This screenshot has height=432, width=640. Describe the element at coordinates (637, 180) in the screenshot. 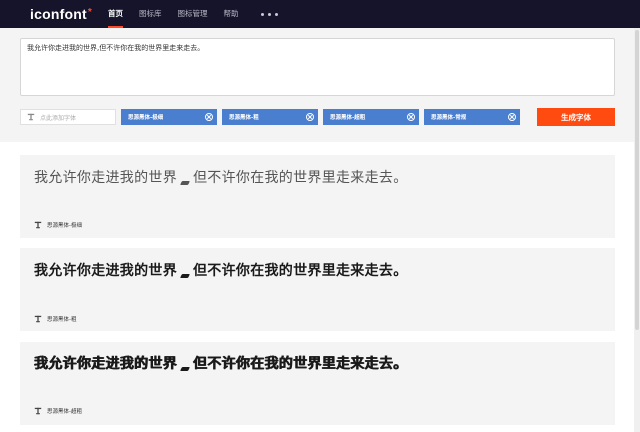

I see `scrollbar-thumb` at that location.